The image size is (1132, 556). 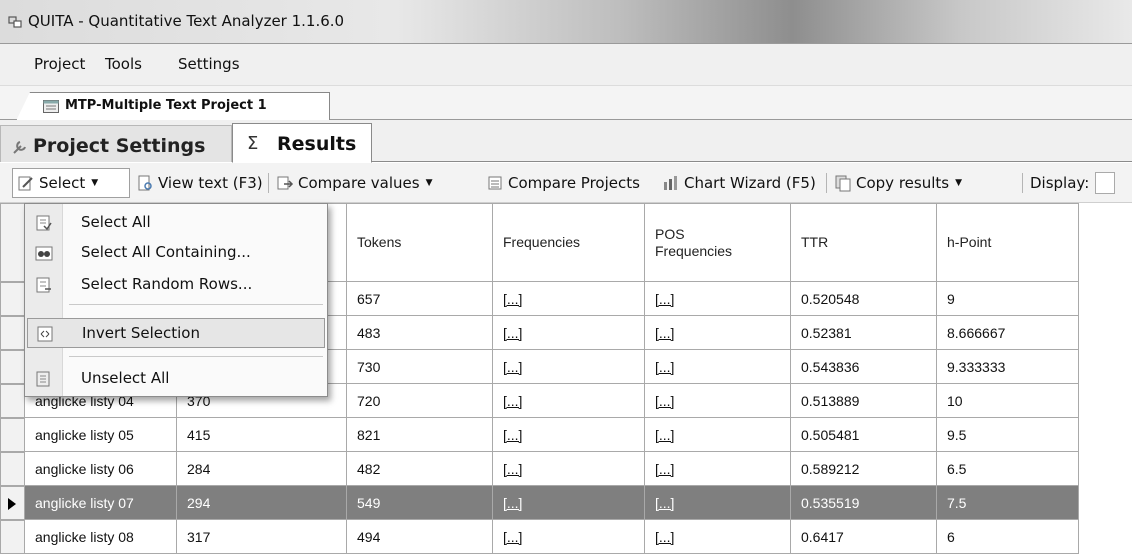 I want to click on cell-text-name: anglicke listy 08, so click(x=100, y=536).